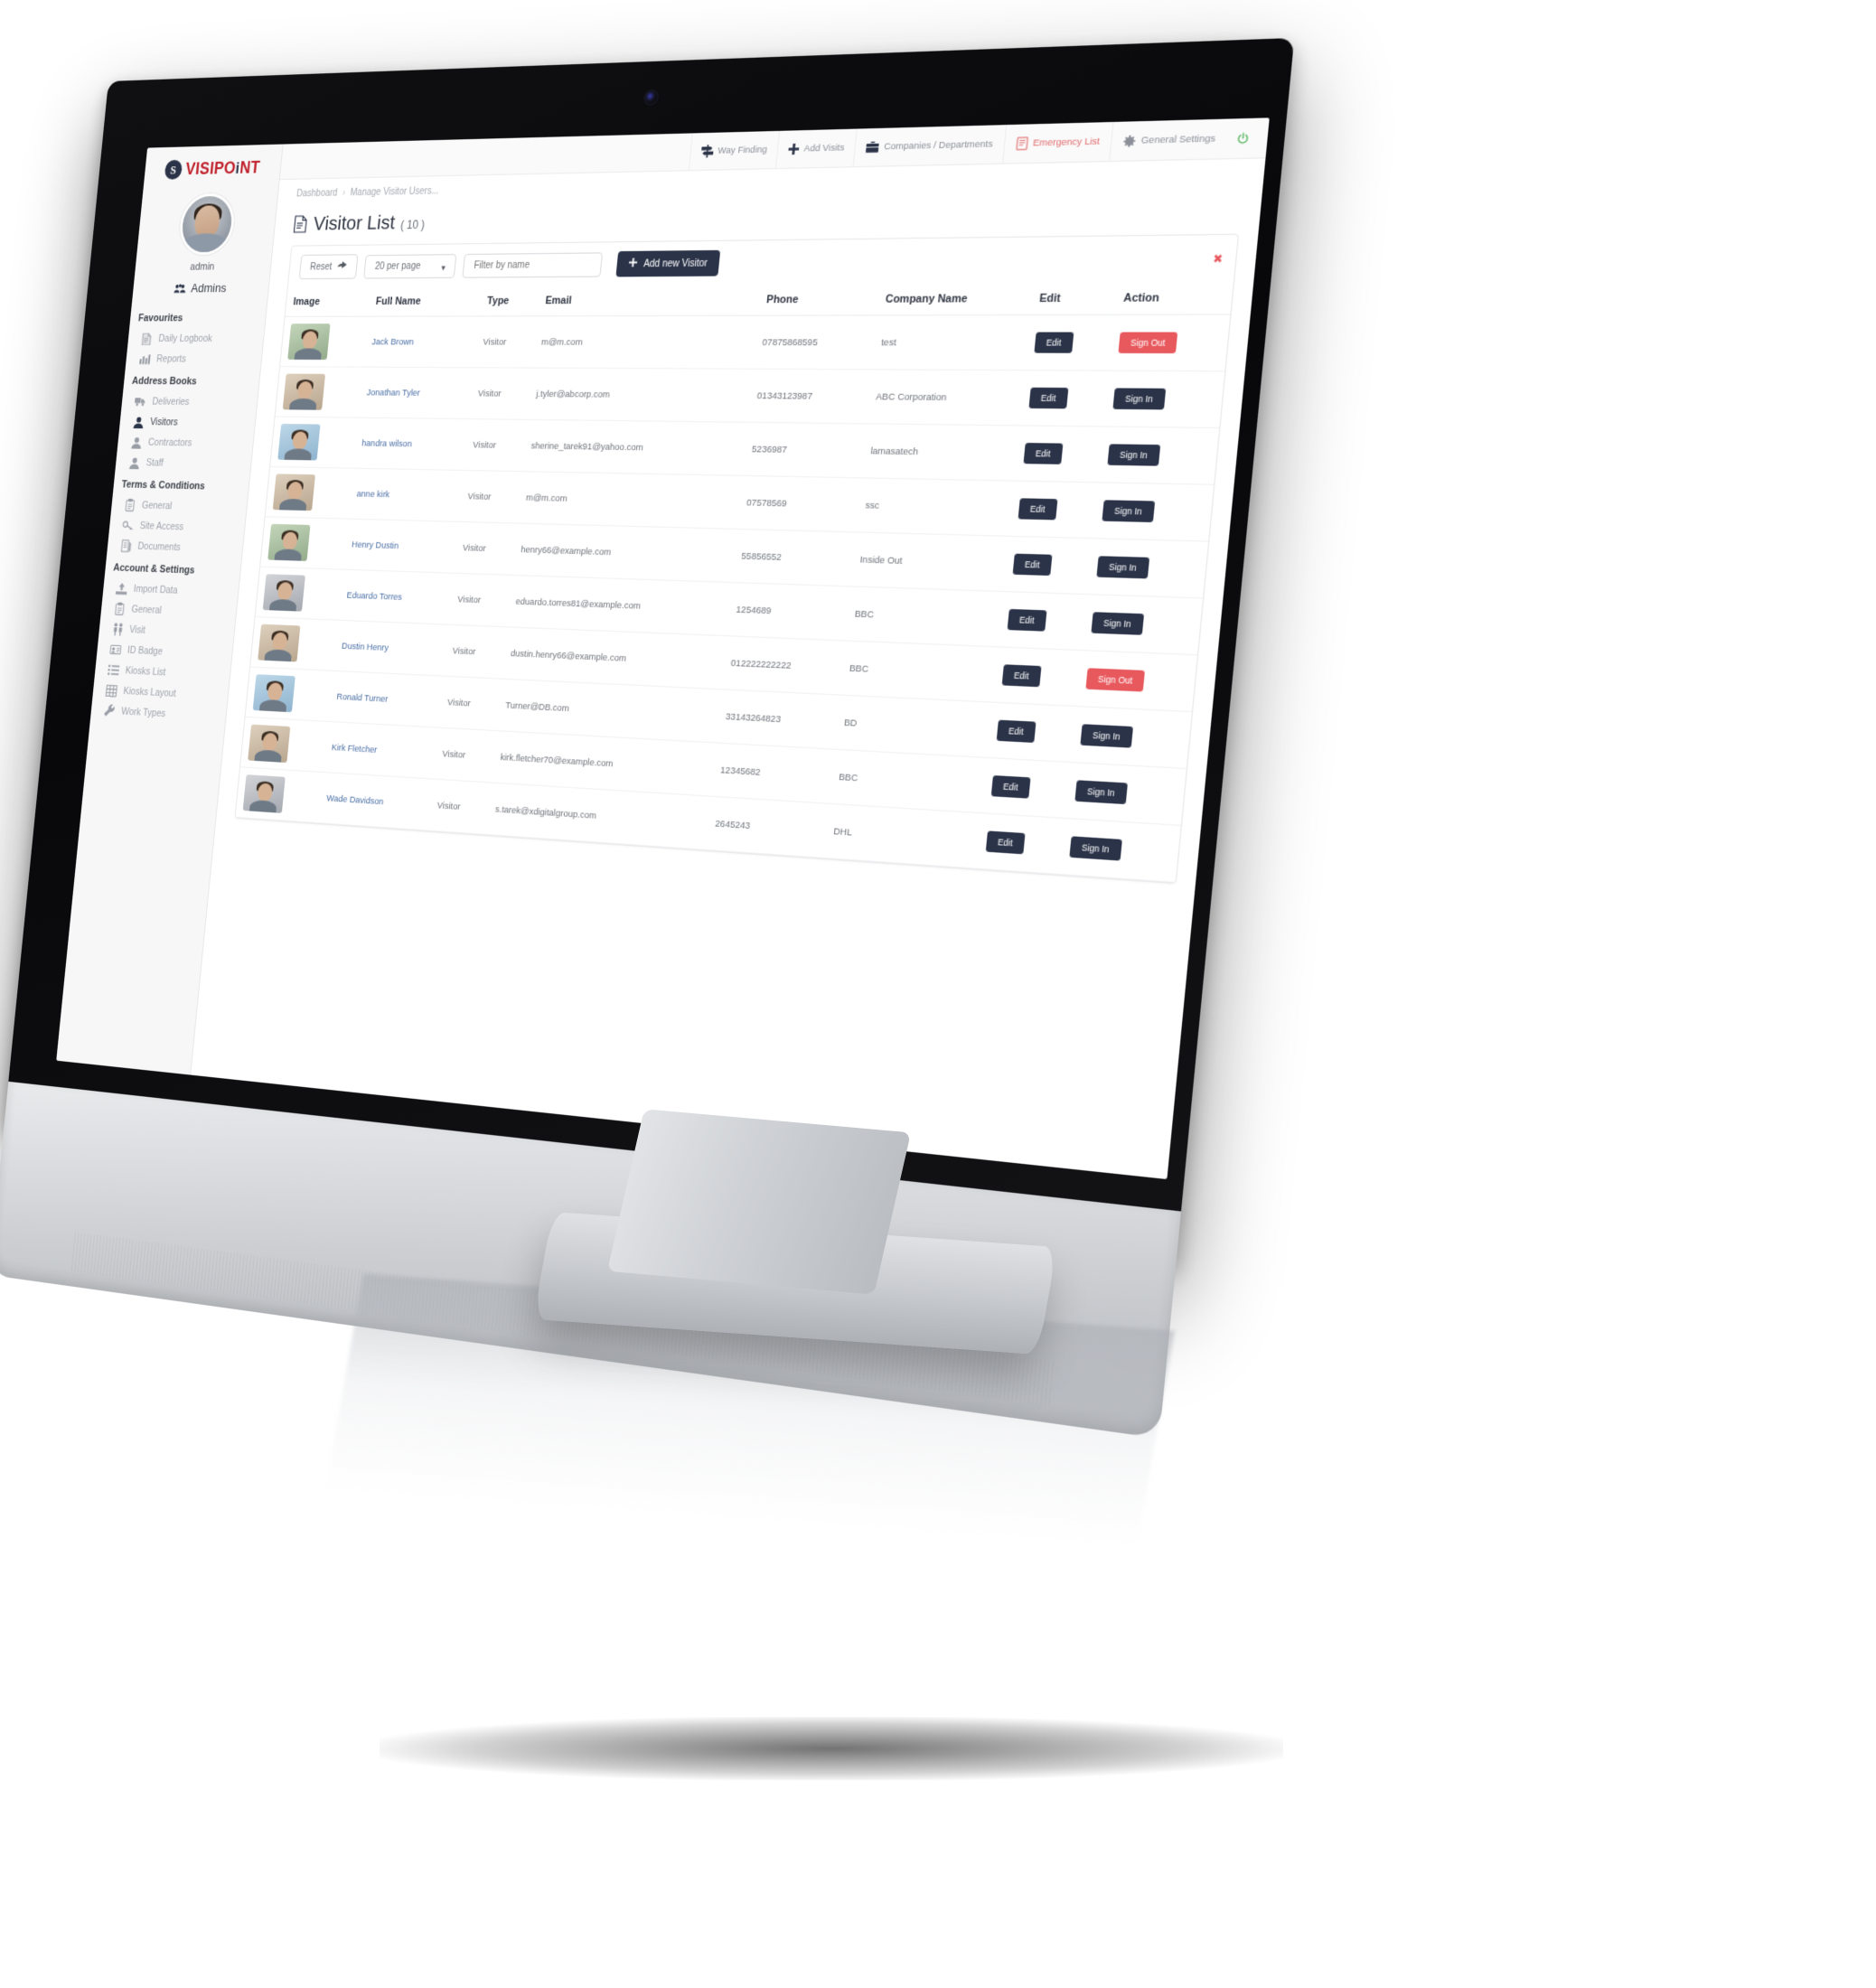 The image size is (1876, 1988). What do you see at coordinates (645, 342) in the screenshot?
I see `visitor-email-cell: m@m.com` at bounding box center [645, 342].